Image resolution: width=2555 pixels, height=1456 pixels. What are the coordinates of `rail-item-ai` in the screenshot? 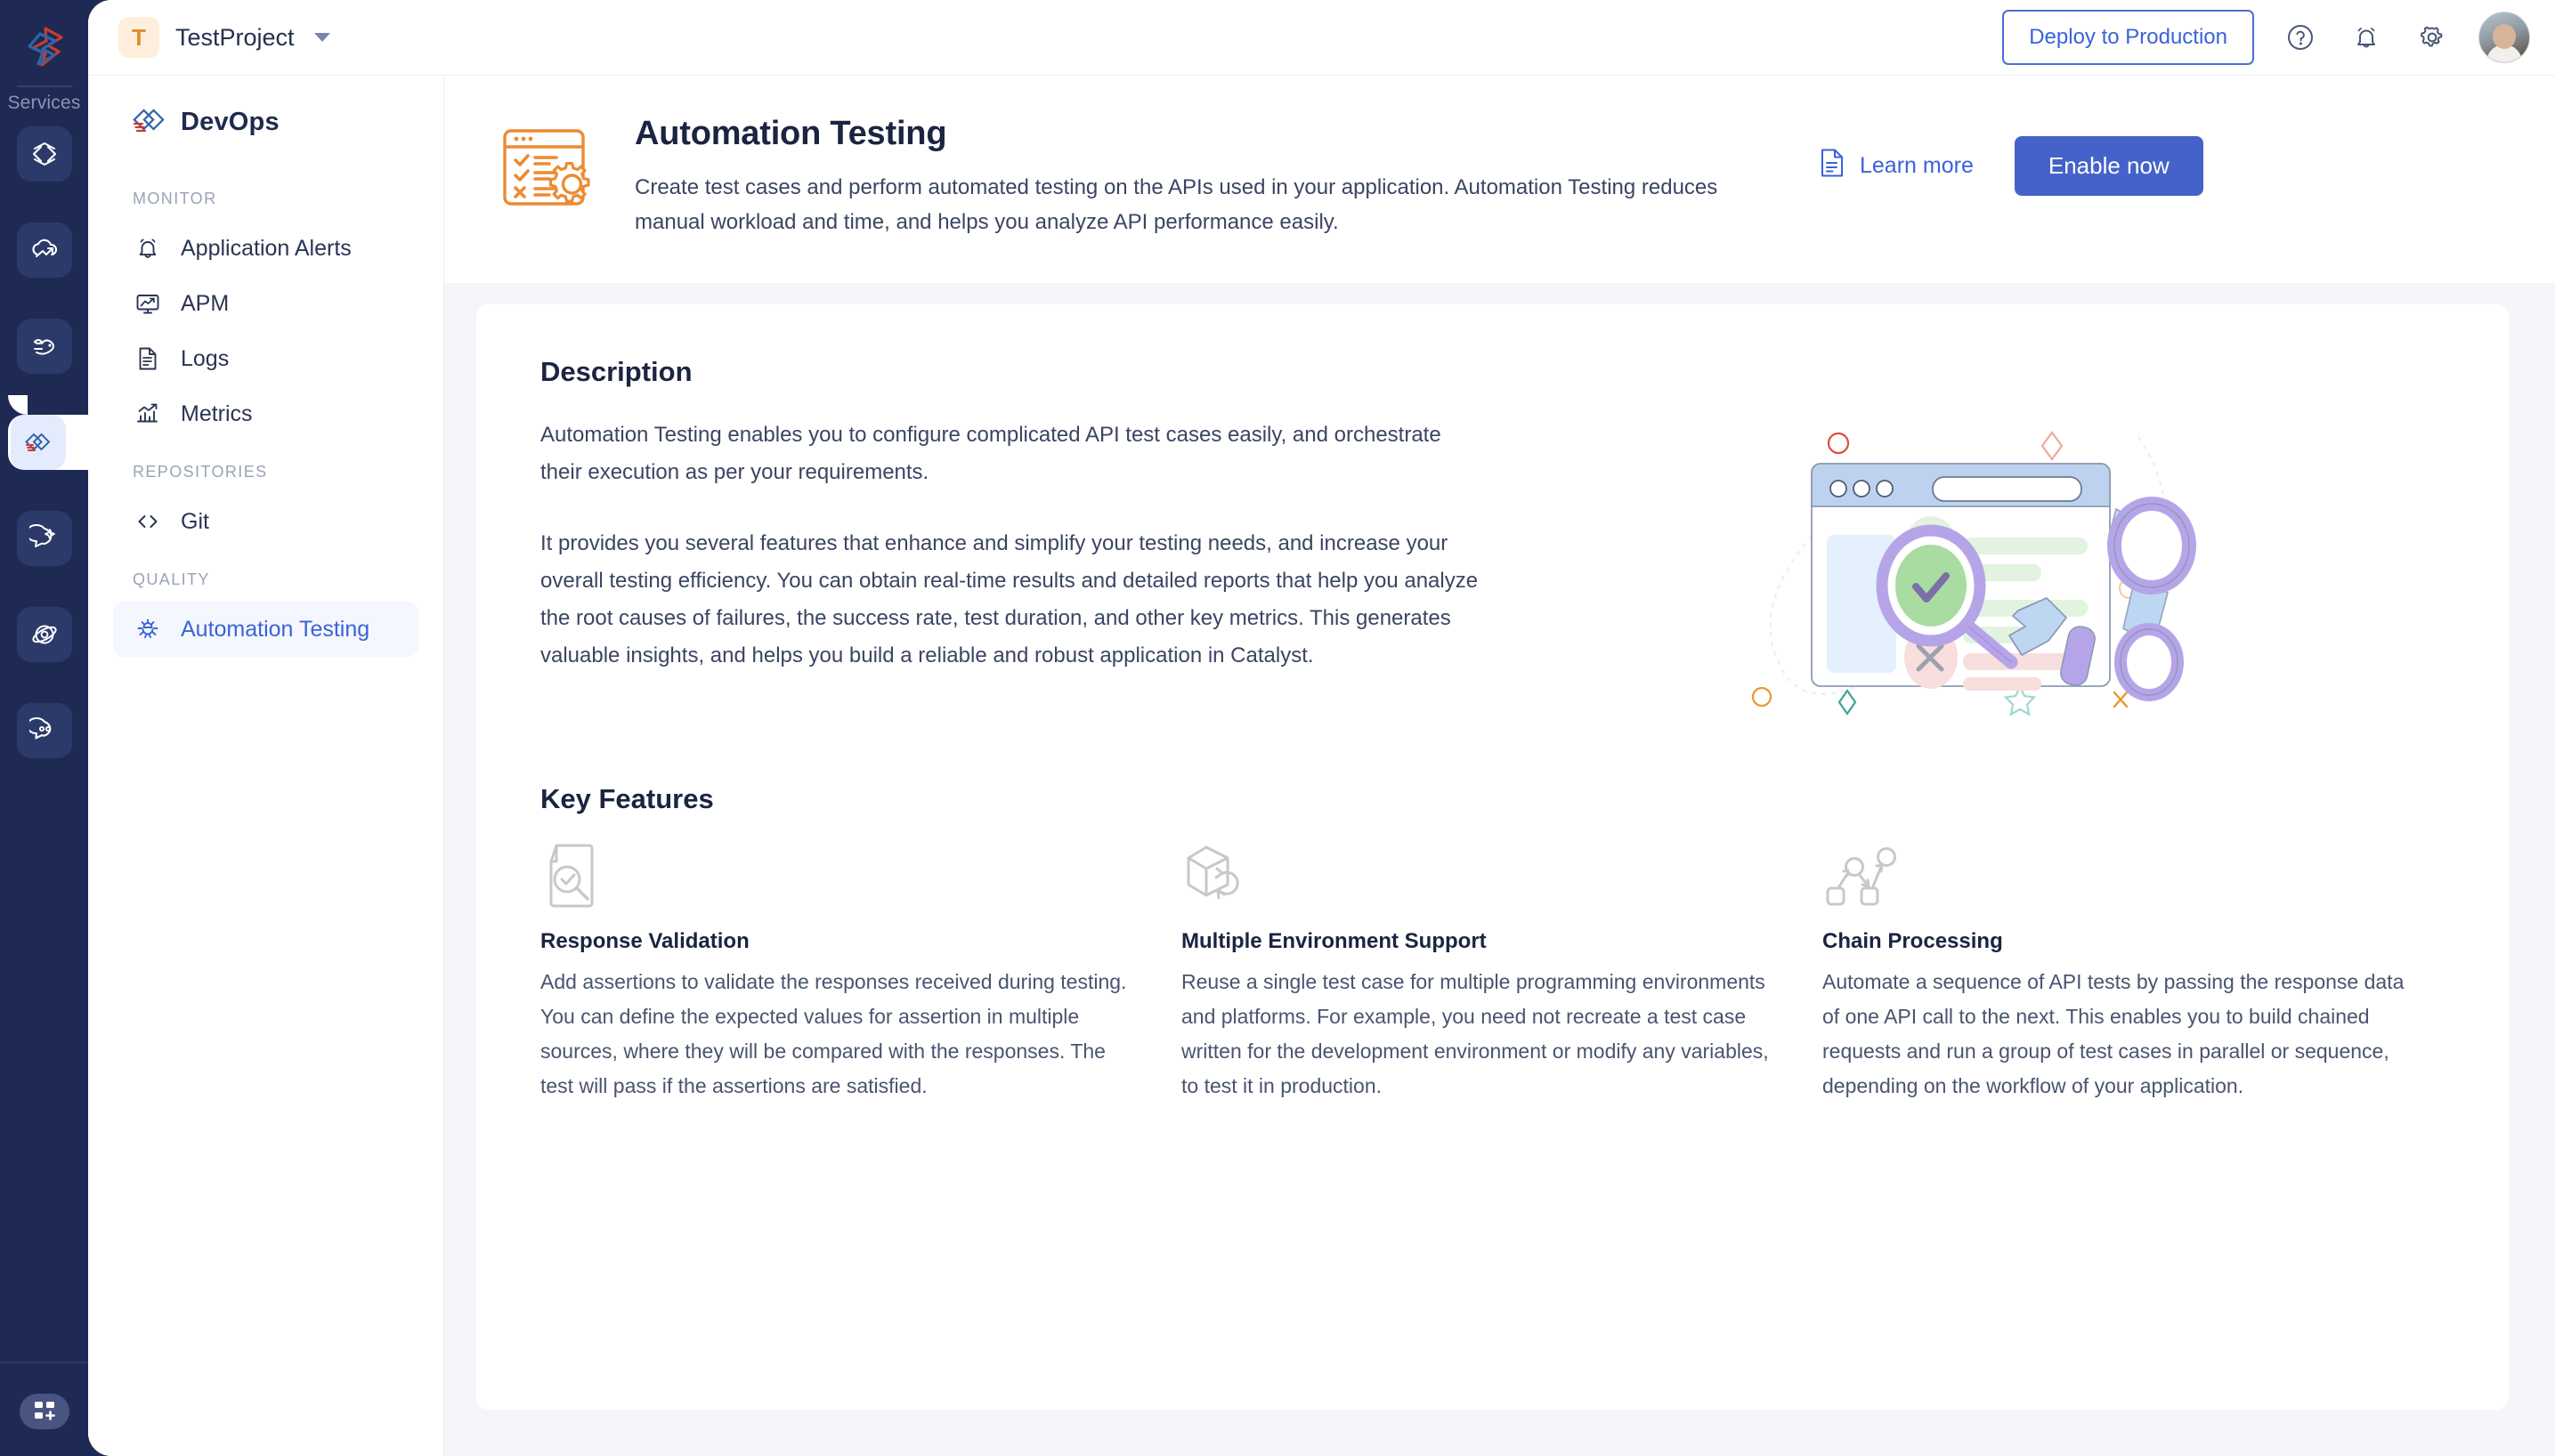 It's located at (44, 538).